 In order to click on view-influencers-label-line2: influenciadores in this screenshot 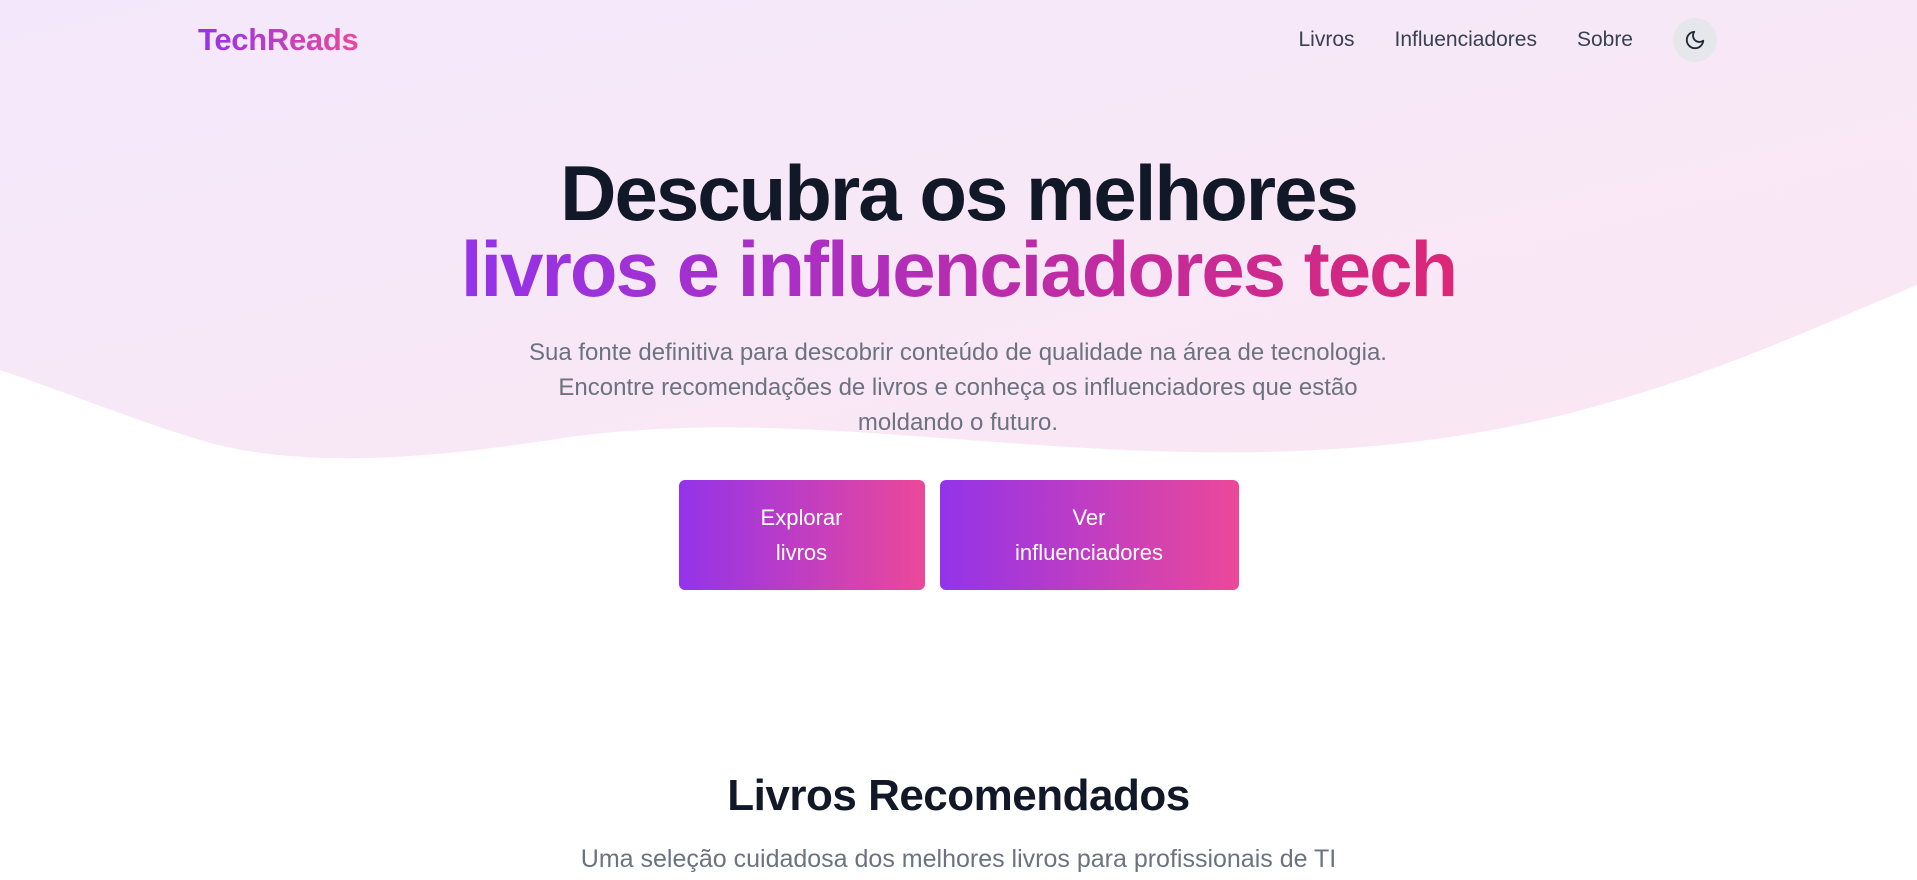, I will do `click(1089, 552)`.